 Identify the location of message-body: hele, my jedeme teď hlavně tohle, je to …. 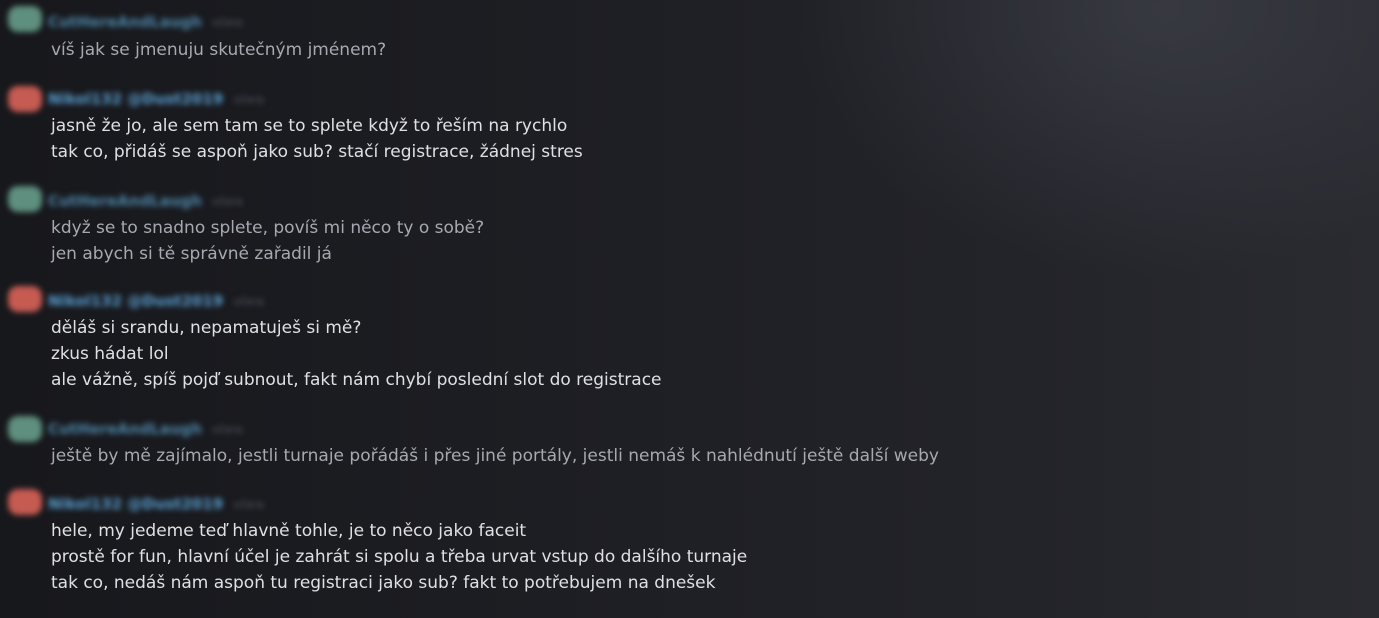
(399, 557).